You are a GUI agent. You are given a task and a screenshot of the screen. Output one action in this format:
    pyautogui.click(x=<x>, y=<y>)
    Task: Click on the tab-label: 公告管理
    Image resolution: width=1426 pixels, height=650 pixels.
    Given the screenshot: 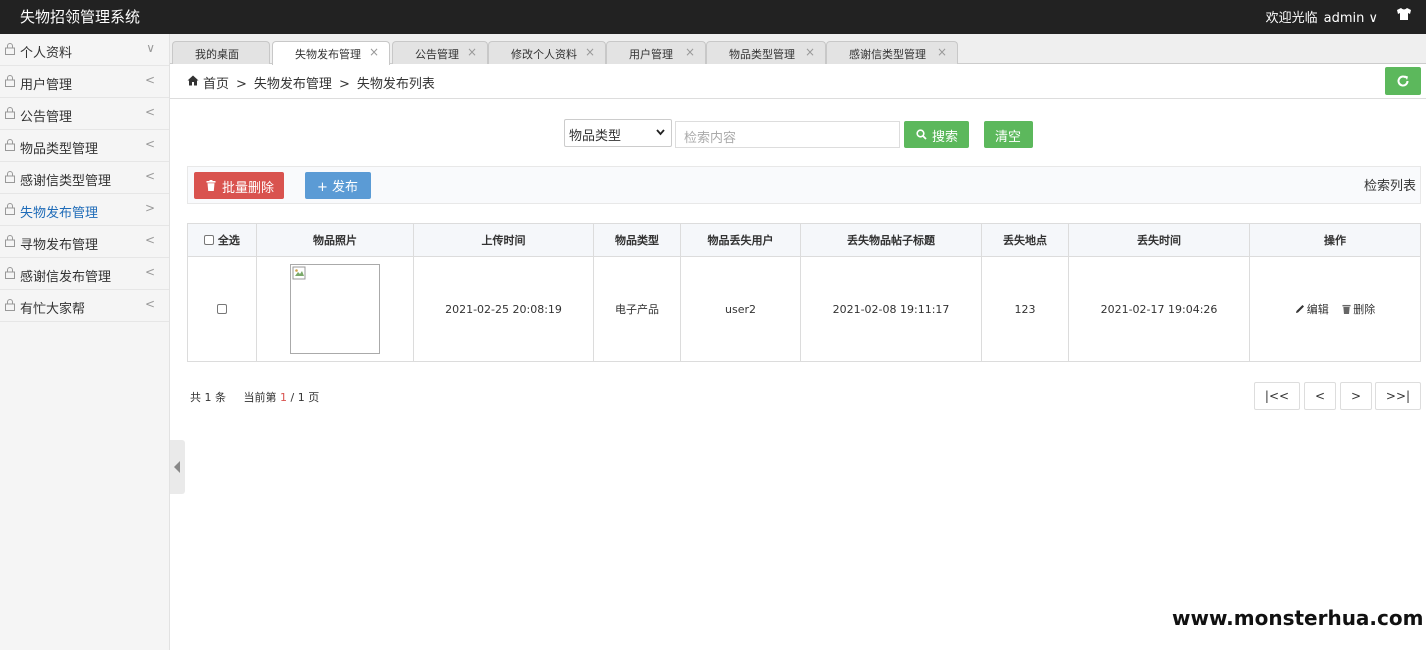 What is the action you would take?
    pyautogui.click(x=437, y=54)
    